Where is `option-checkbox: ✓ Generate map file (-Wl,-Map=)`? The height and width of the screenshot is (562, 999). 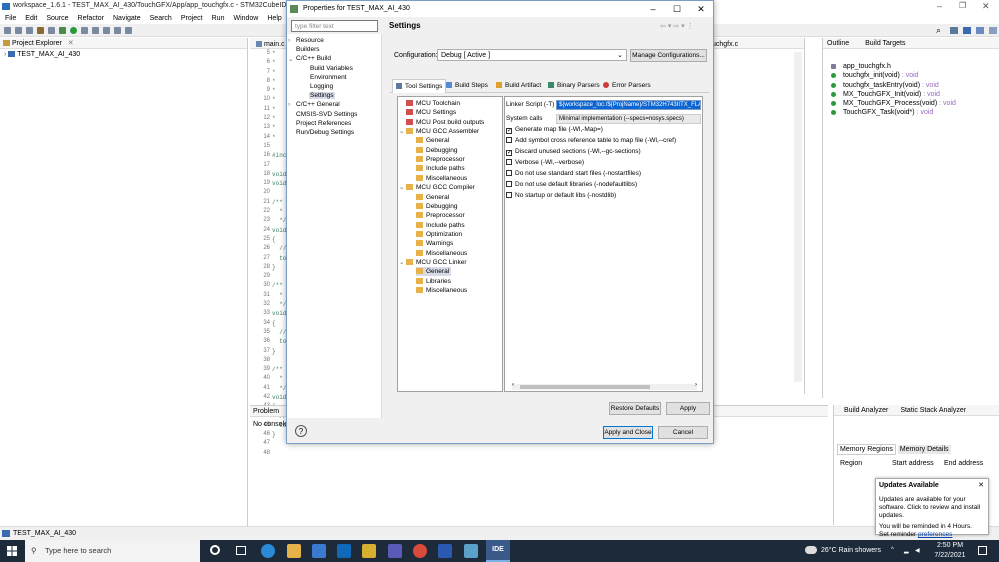
option-checkbox: ✓ Generate map file (-Wl,-Map=) is located at coordinates (554, 130).